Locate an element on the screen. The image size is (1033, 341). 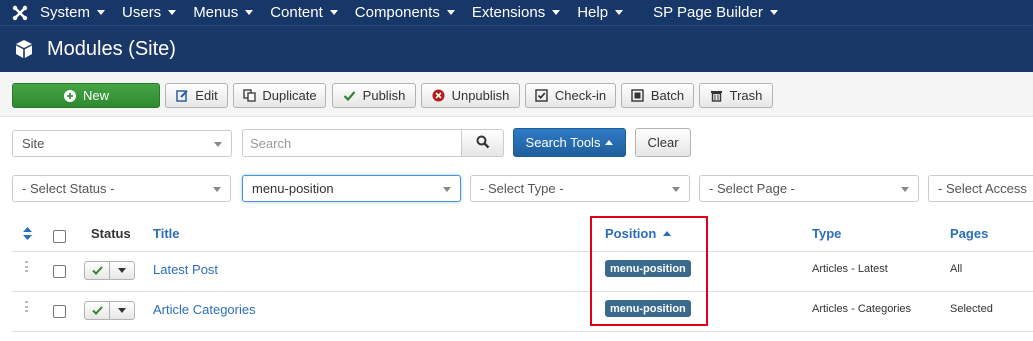
trash-icon is located at coordinates (717, 96).